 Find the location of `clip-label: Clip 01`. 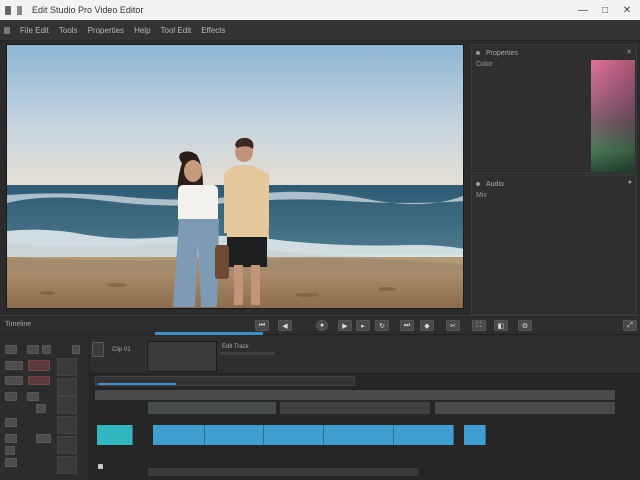

clip-label: Clip 01 is located at coordinates (121, 350).